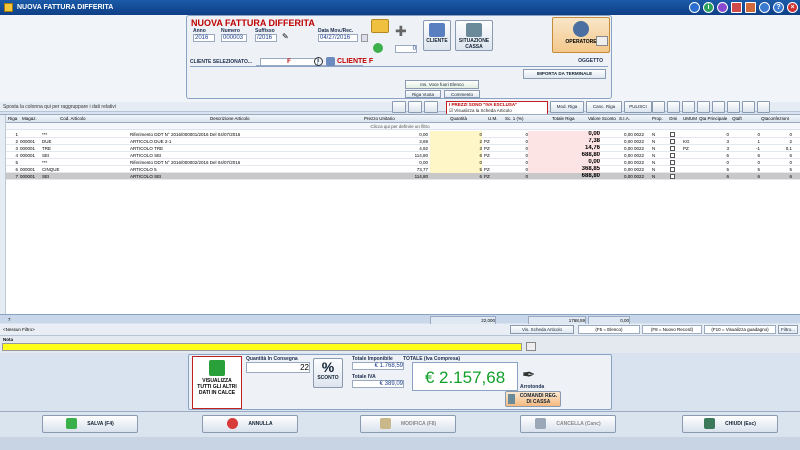 The height and width of the screenshot is (450, 800). Describe the element at coordinates (456, 169) in the screenshot. I see `cell-qta: 5` at that location.